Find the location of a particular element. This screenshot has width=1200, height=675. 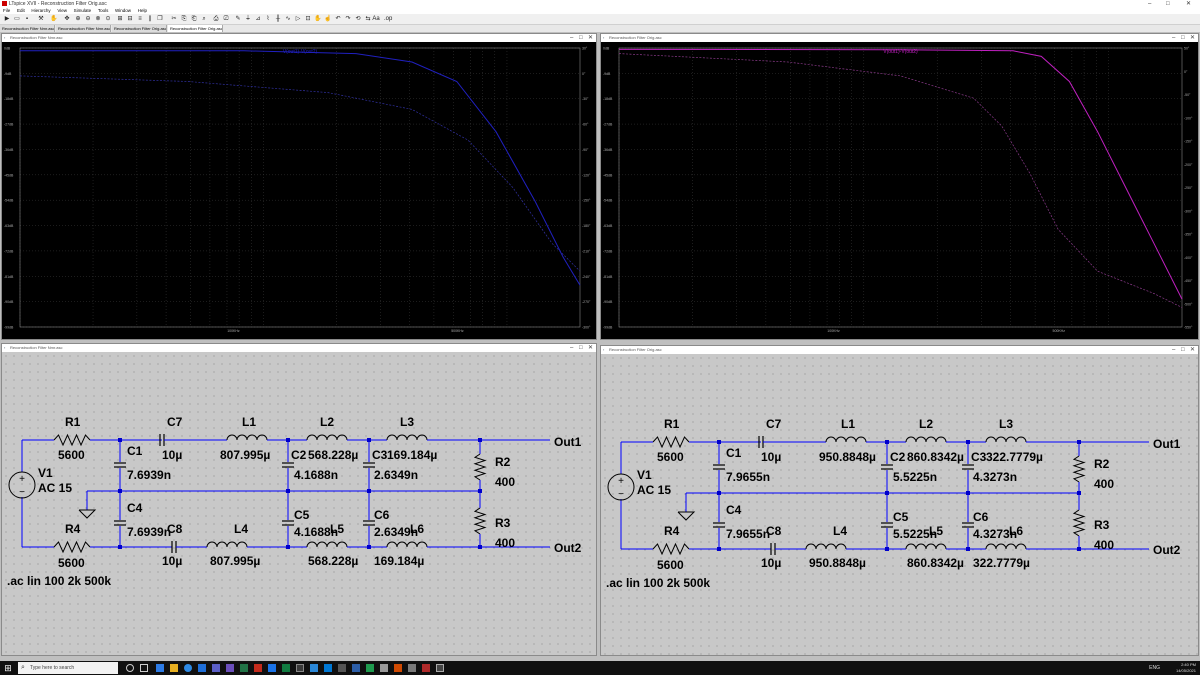

word-icon is located at coordinates (202, 668).